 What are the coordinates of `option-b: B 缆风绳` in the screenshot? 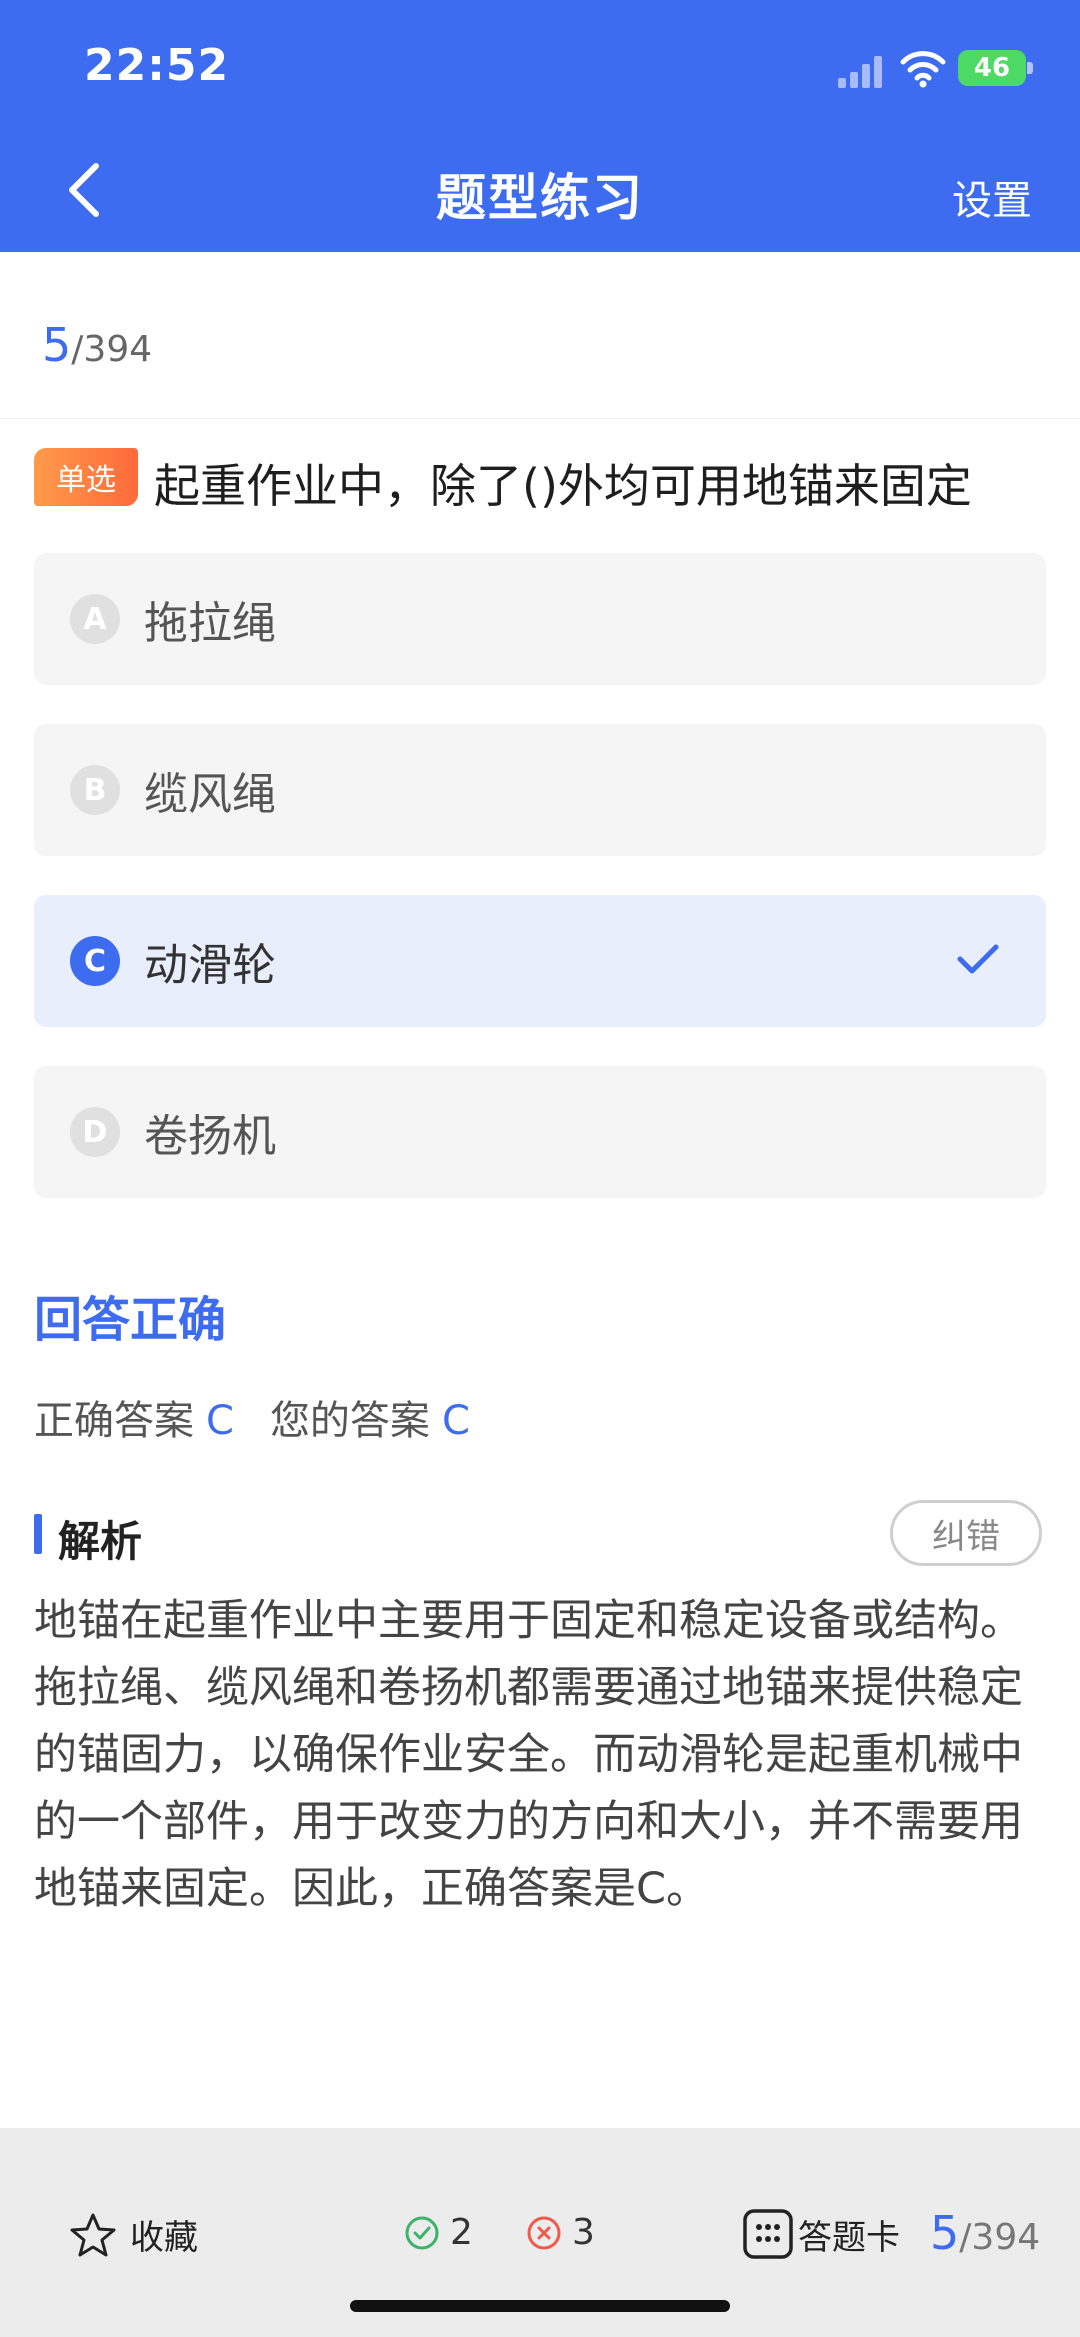 It's located at (540, 790).